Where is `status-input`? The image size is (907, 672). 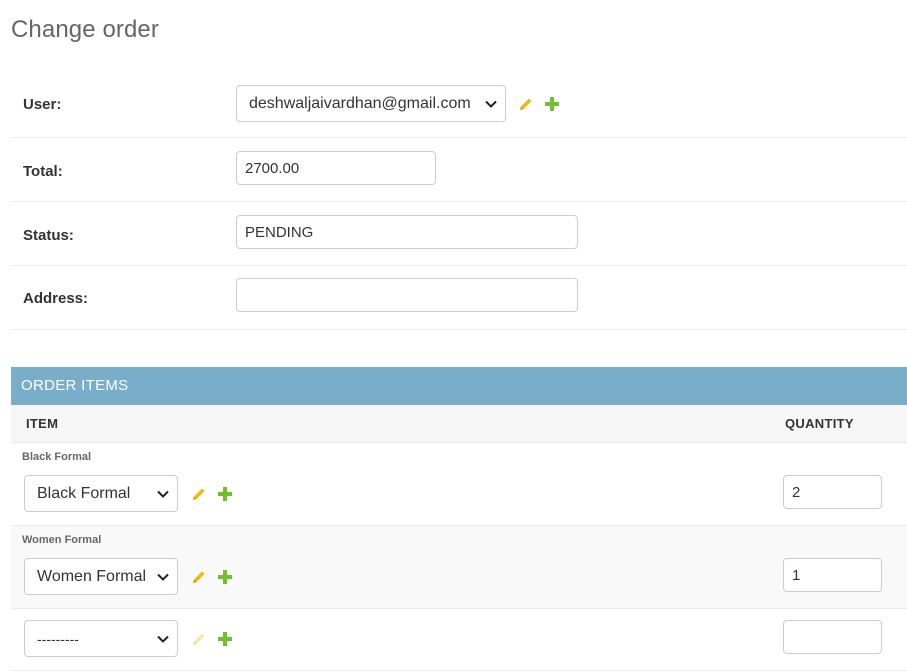 status-input is located at coordinates (407, 232).